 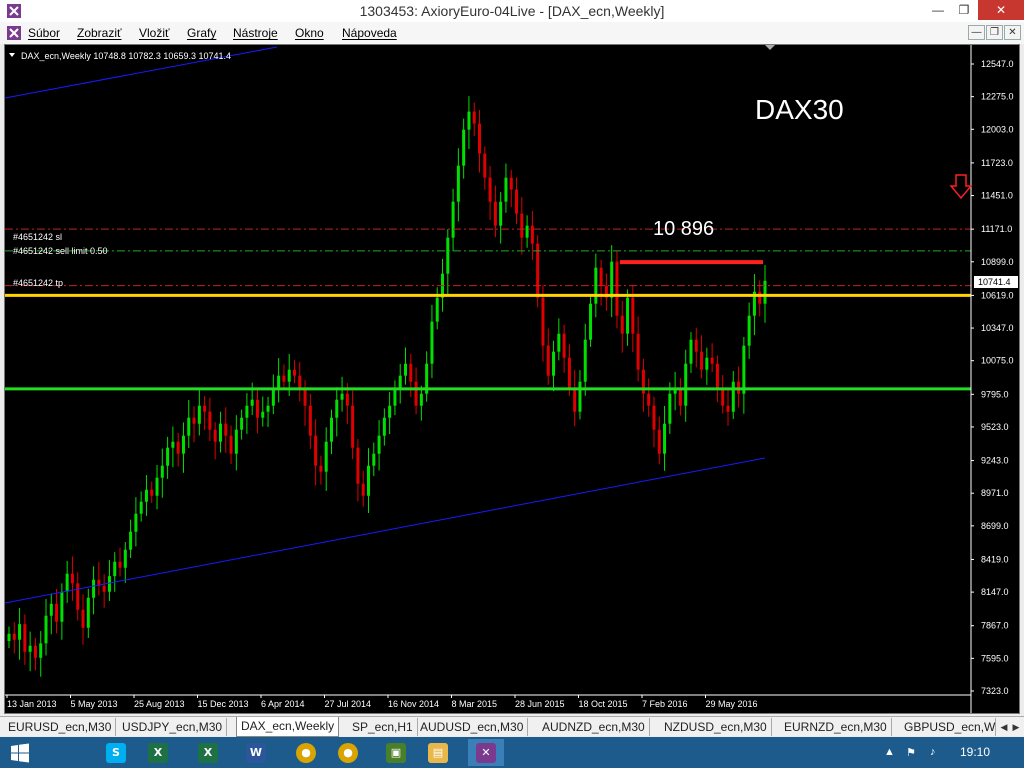 I want to click on mdi-close-button: ✕, so click(x=1012, y=32).